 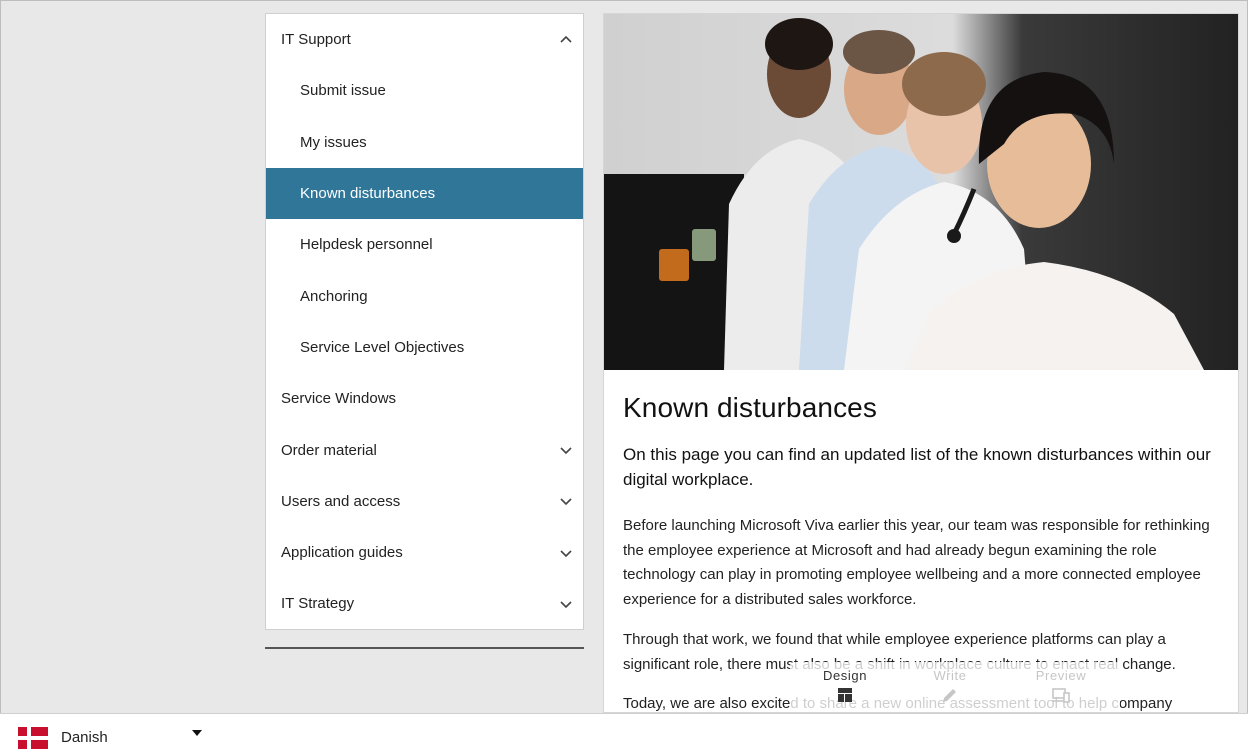 I want to click on nav-item-label: IT Strategy, so click(x=318, y=604).